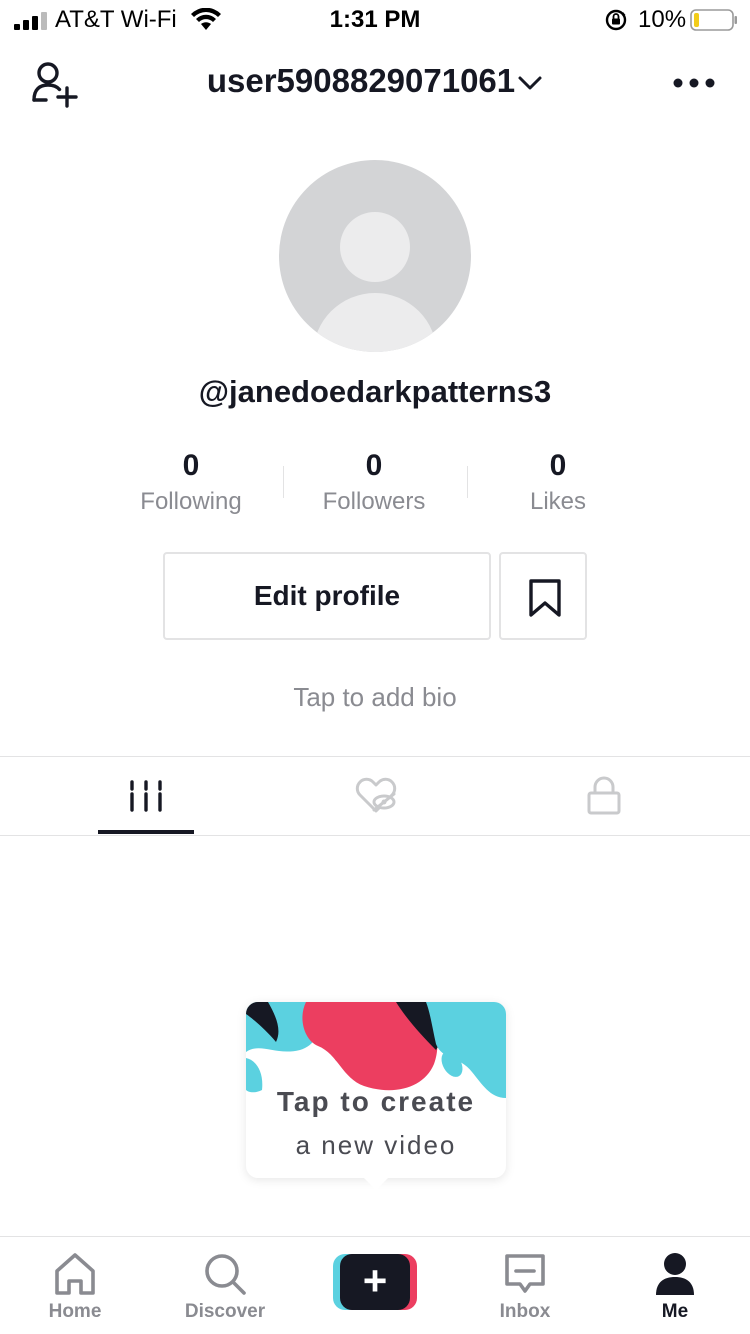 The image size is (750, 1334). Describe the element at coordinates (376, 1184) in the screenshot. I see `tooltip-pointer` at that location.